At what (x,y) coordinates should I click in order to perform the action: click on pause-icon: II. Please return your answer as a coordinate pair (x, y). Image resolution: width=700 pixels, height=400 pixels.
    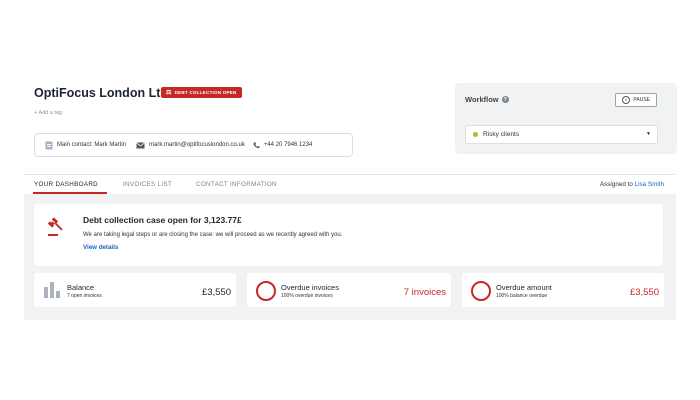
    Looking at the image, I should click on (626, 100).